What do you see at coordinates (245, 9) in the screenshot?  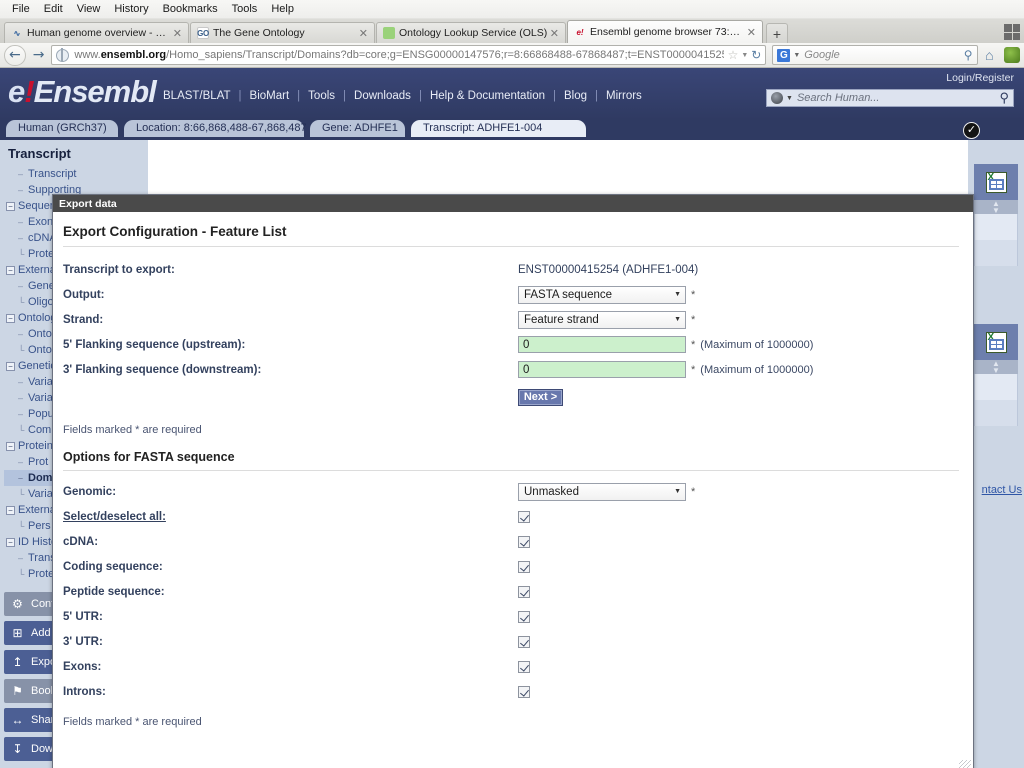 I see `menu-tools: Tools` at bounding box center [245, 9].